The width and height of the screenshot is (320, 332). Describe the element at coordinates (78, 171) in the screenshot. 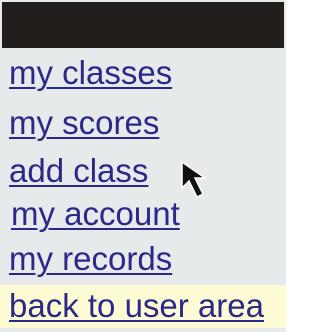

I see `nav-link-add-class: add class` at that location.